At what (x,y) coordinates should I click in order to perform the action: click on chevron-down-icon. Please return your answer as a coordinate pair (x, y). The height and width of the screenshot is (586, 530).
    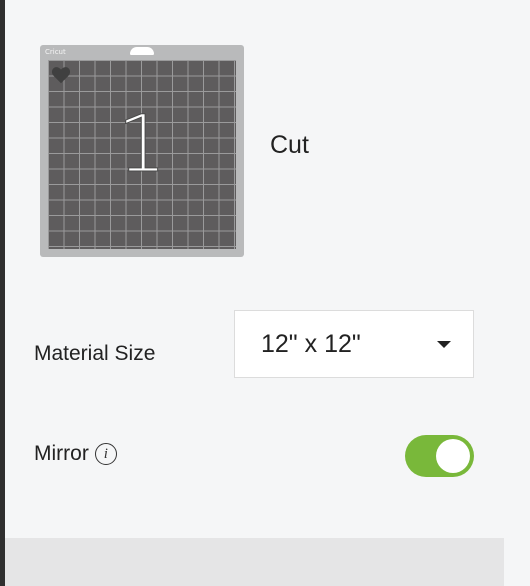
    Looking at the image, I should click on (444, 344).